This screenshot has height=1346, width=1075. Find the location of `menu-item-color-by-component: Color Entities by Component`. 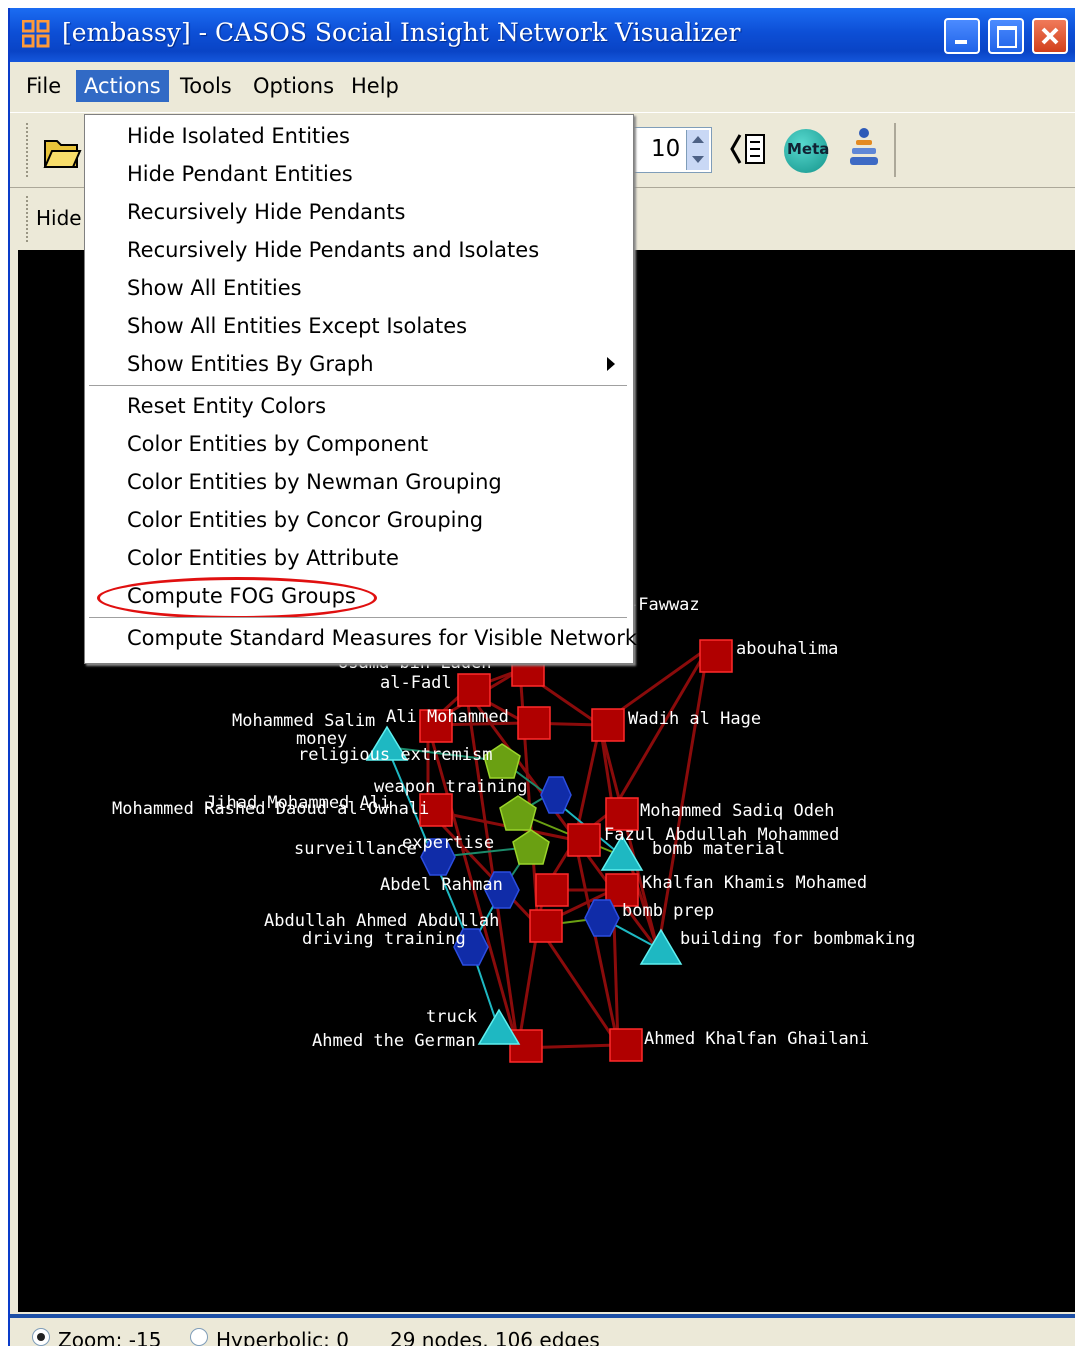

menu-item-color-by-component: Color Entities by Component is located at coordinates (359, 444).